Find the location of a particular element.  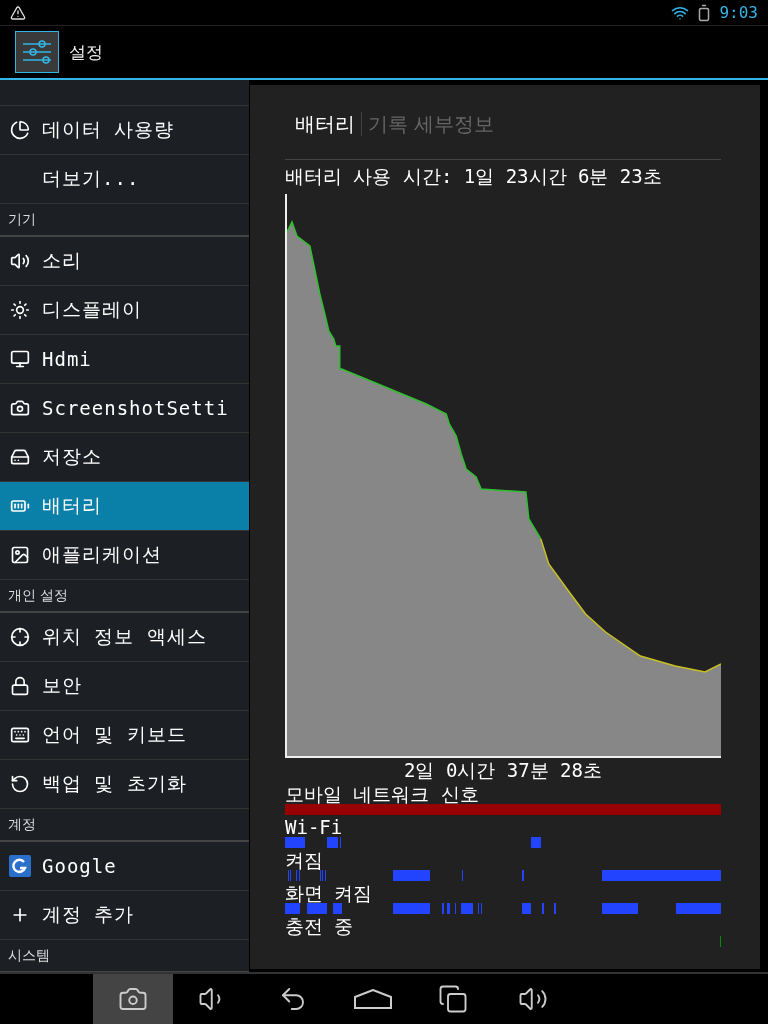

settings-item: ScreenshotSetti is located at coordinates (124, 408).